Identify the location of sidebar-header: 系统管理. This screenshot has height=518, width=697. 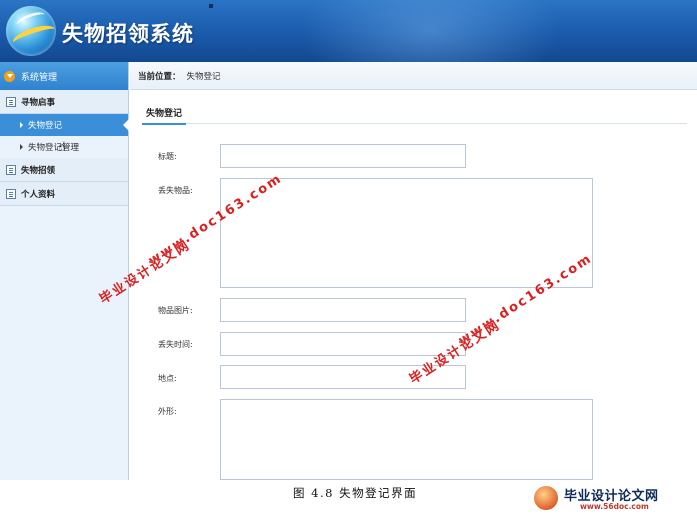
(64, 76).